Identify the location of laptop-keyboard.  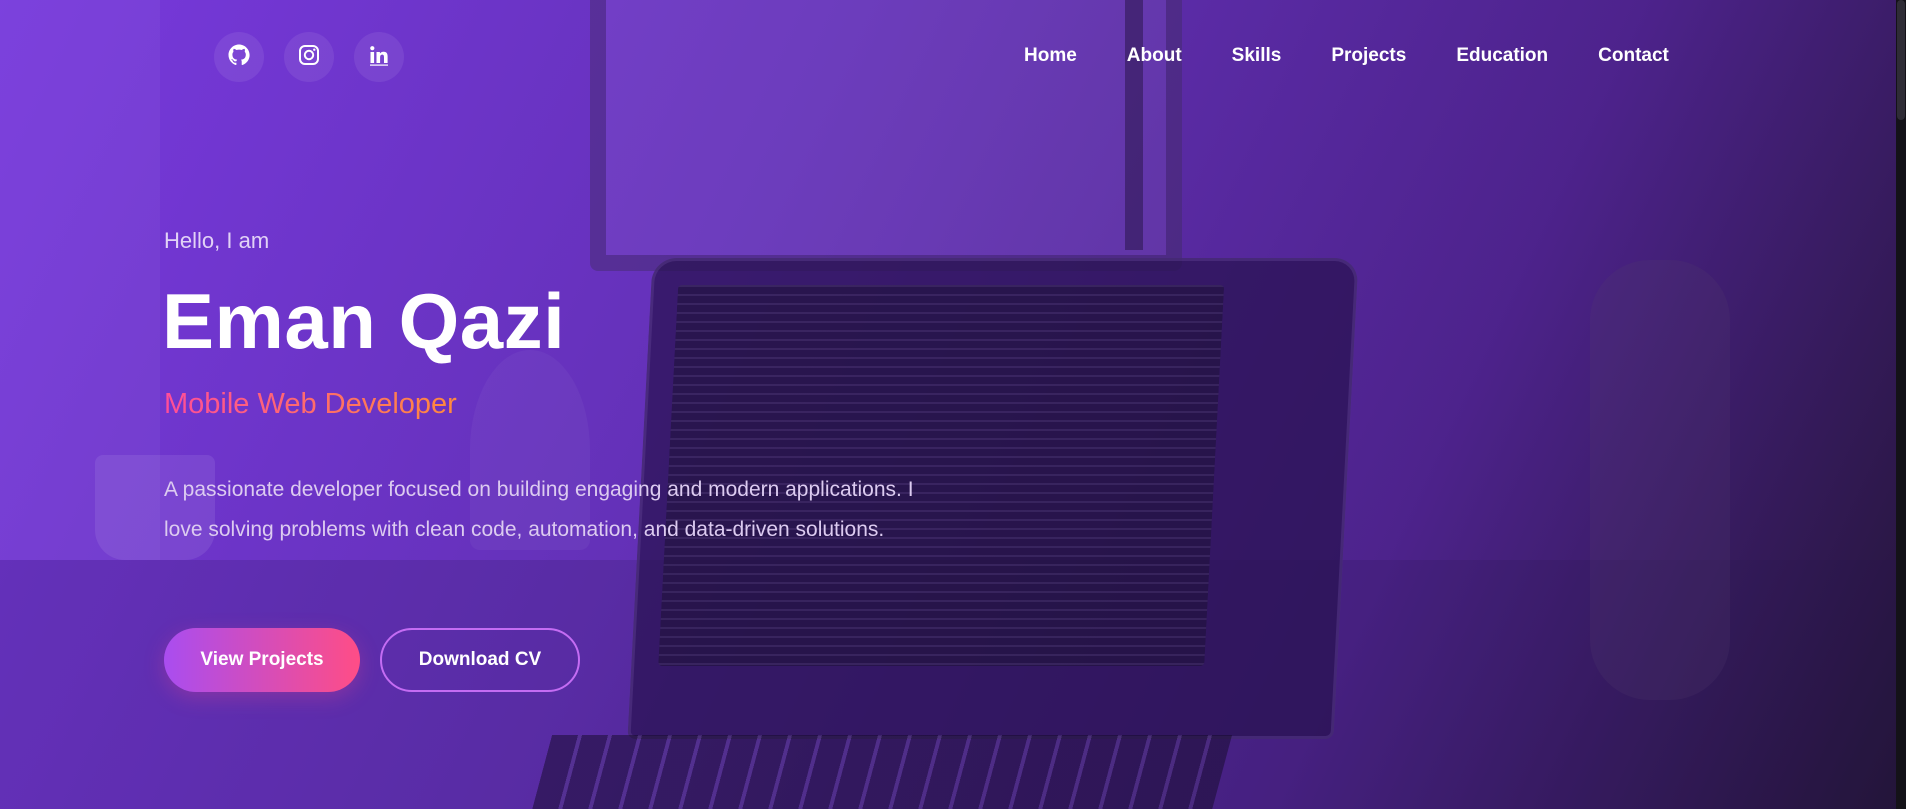
(880, 772).